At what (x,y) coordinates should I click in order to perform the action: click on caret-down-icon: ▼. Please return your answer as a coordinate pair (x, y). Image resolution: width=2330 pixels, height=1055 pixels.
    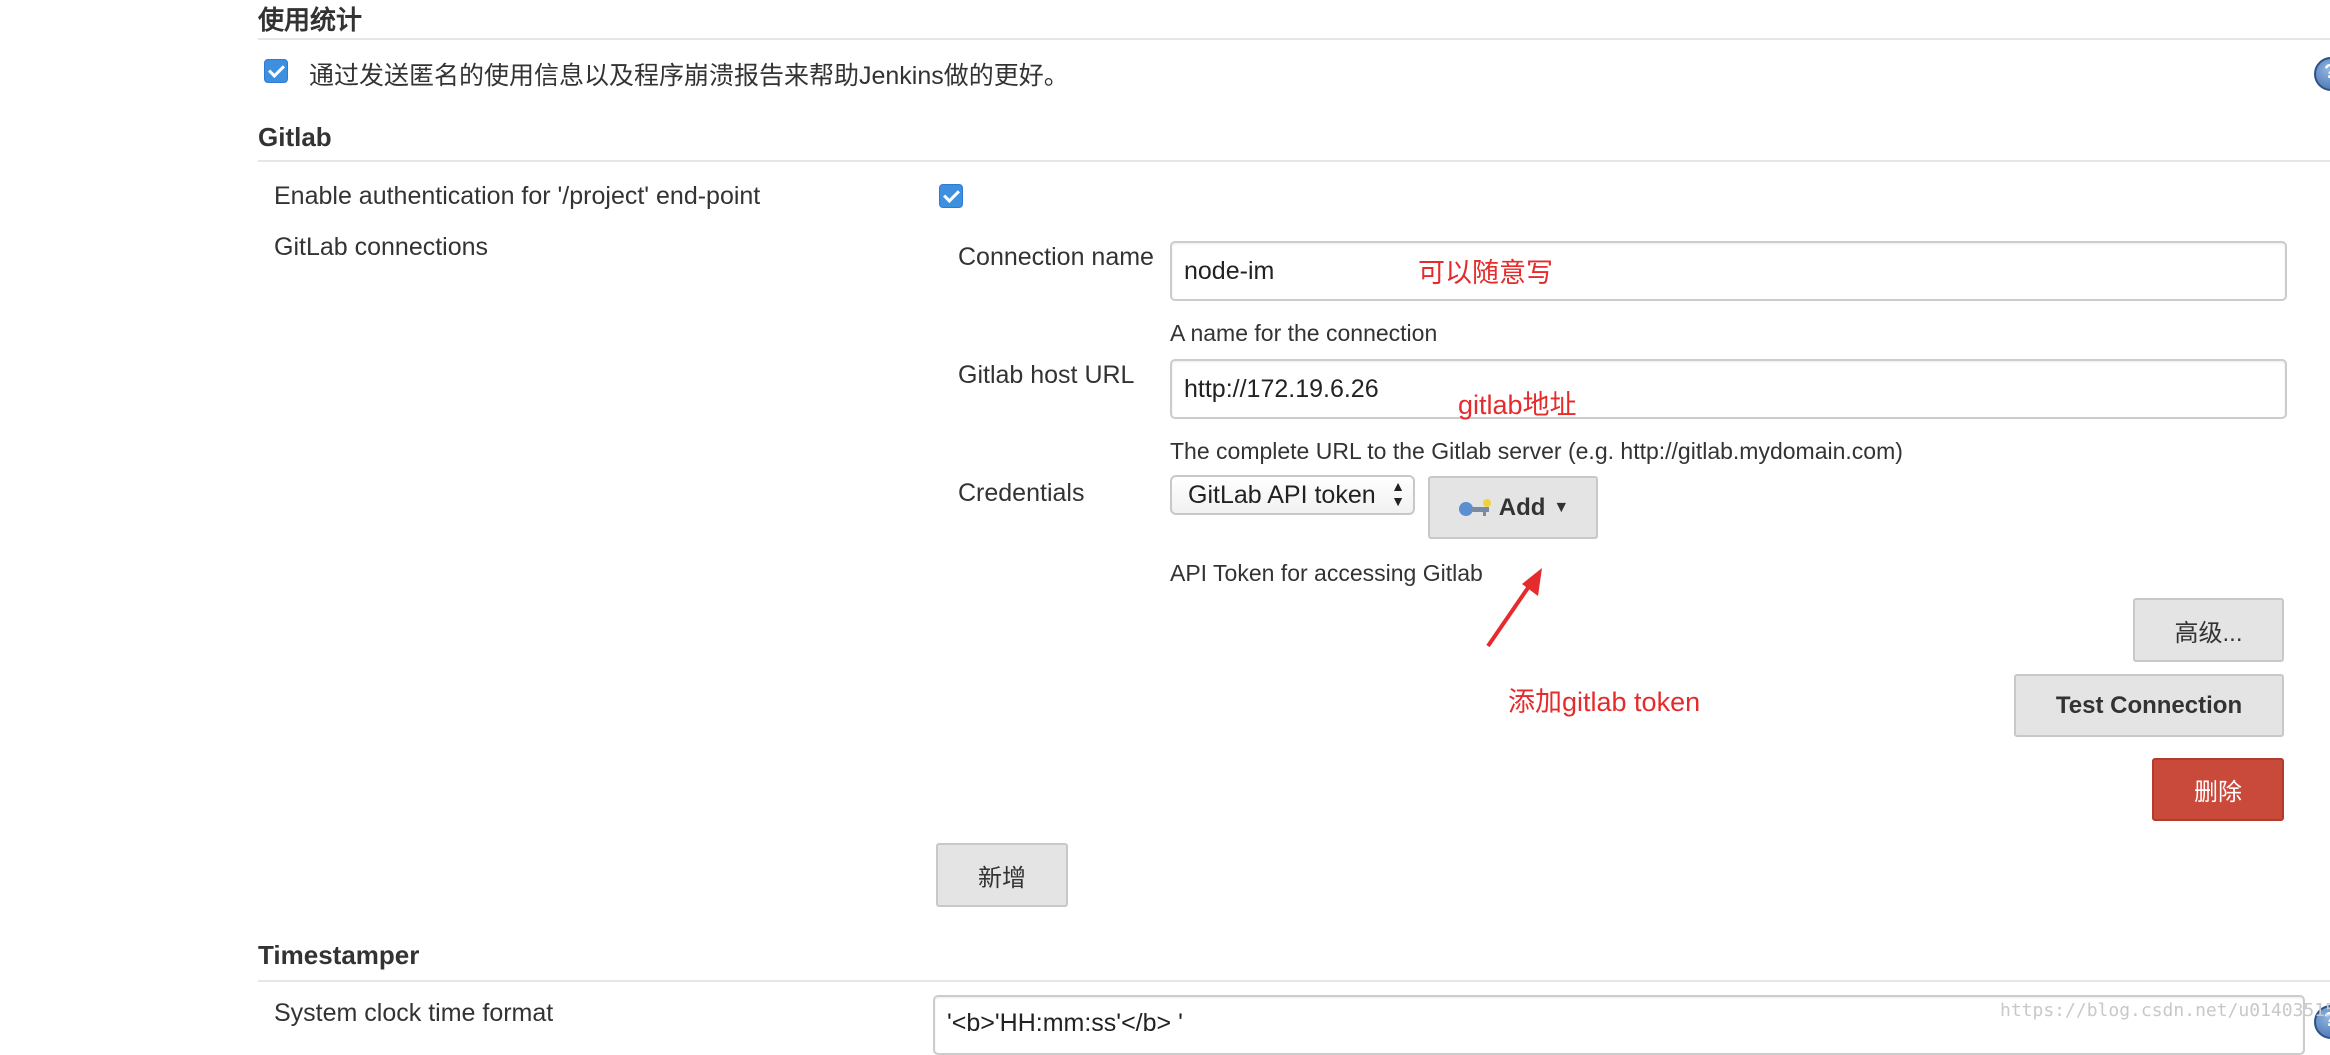
    Looking at the image, I should click on (1561, 507).